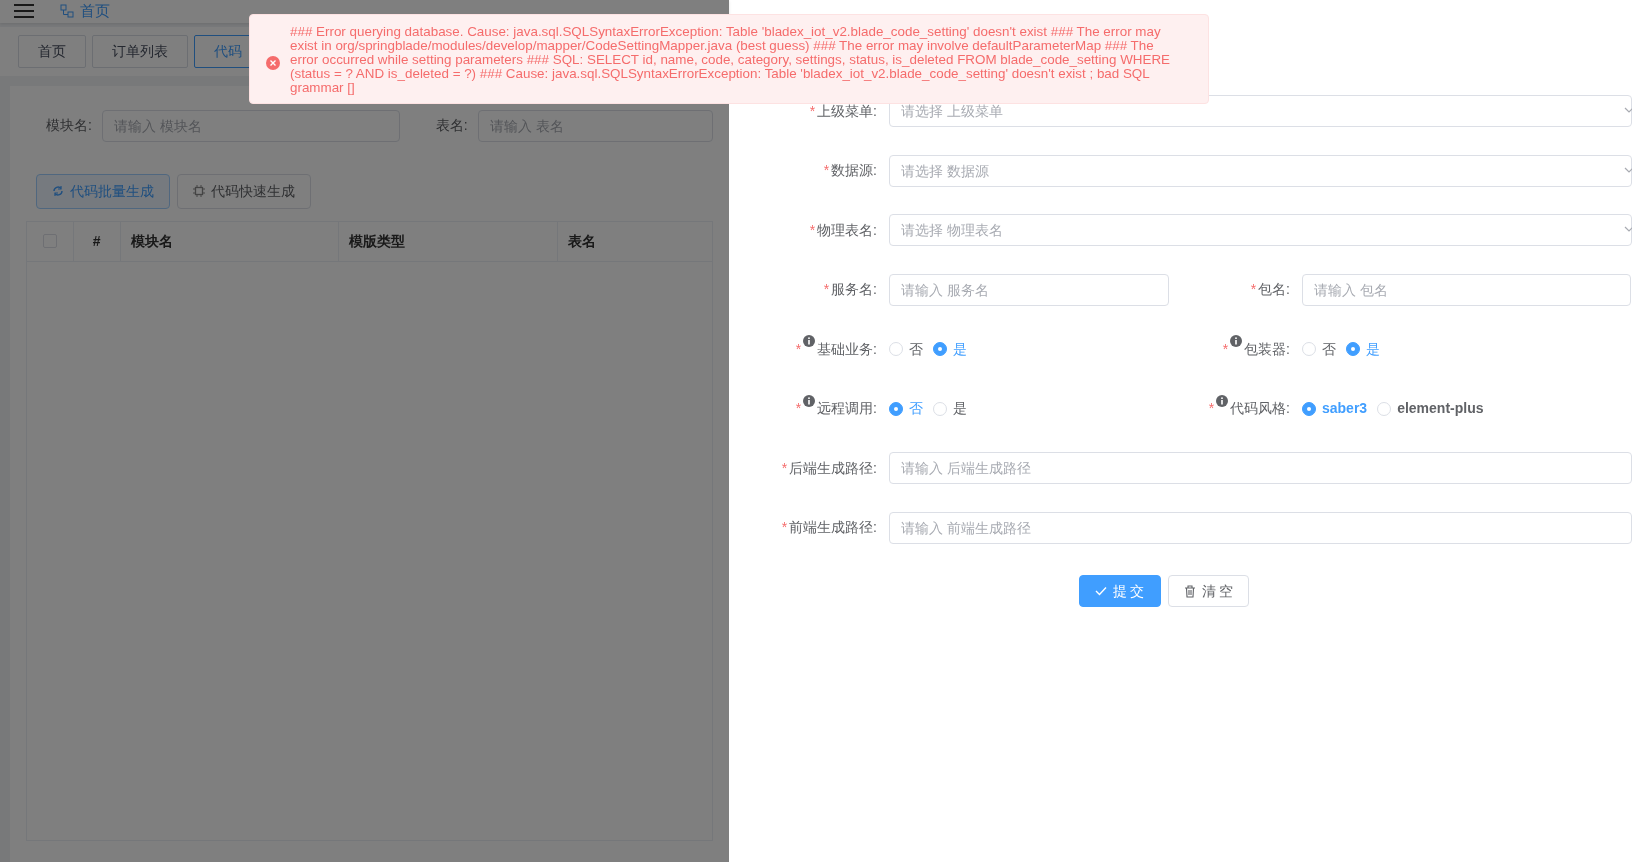 This screenshot has width=1632, height=862. Describe the element at coordinates (1440, 408) in the screenshot. I see `radio-label: element-plus` at that location.